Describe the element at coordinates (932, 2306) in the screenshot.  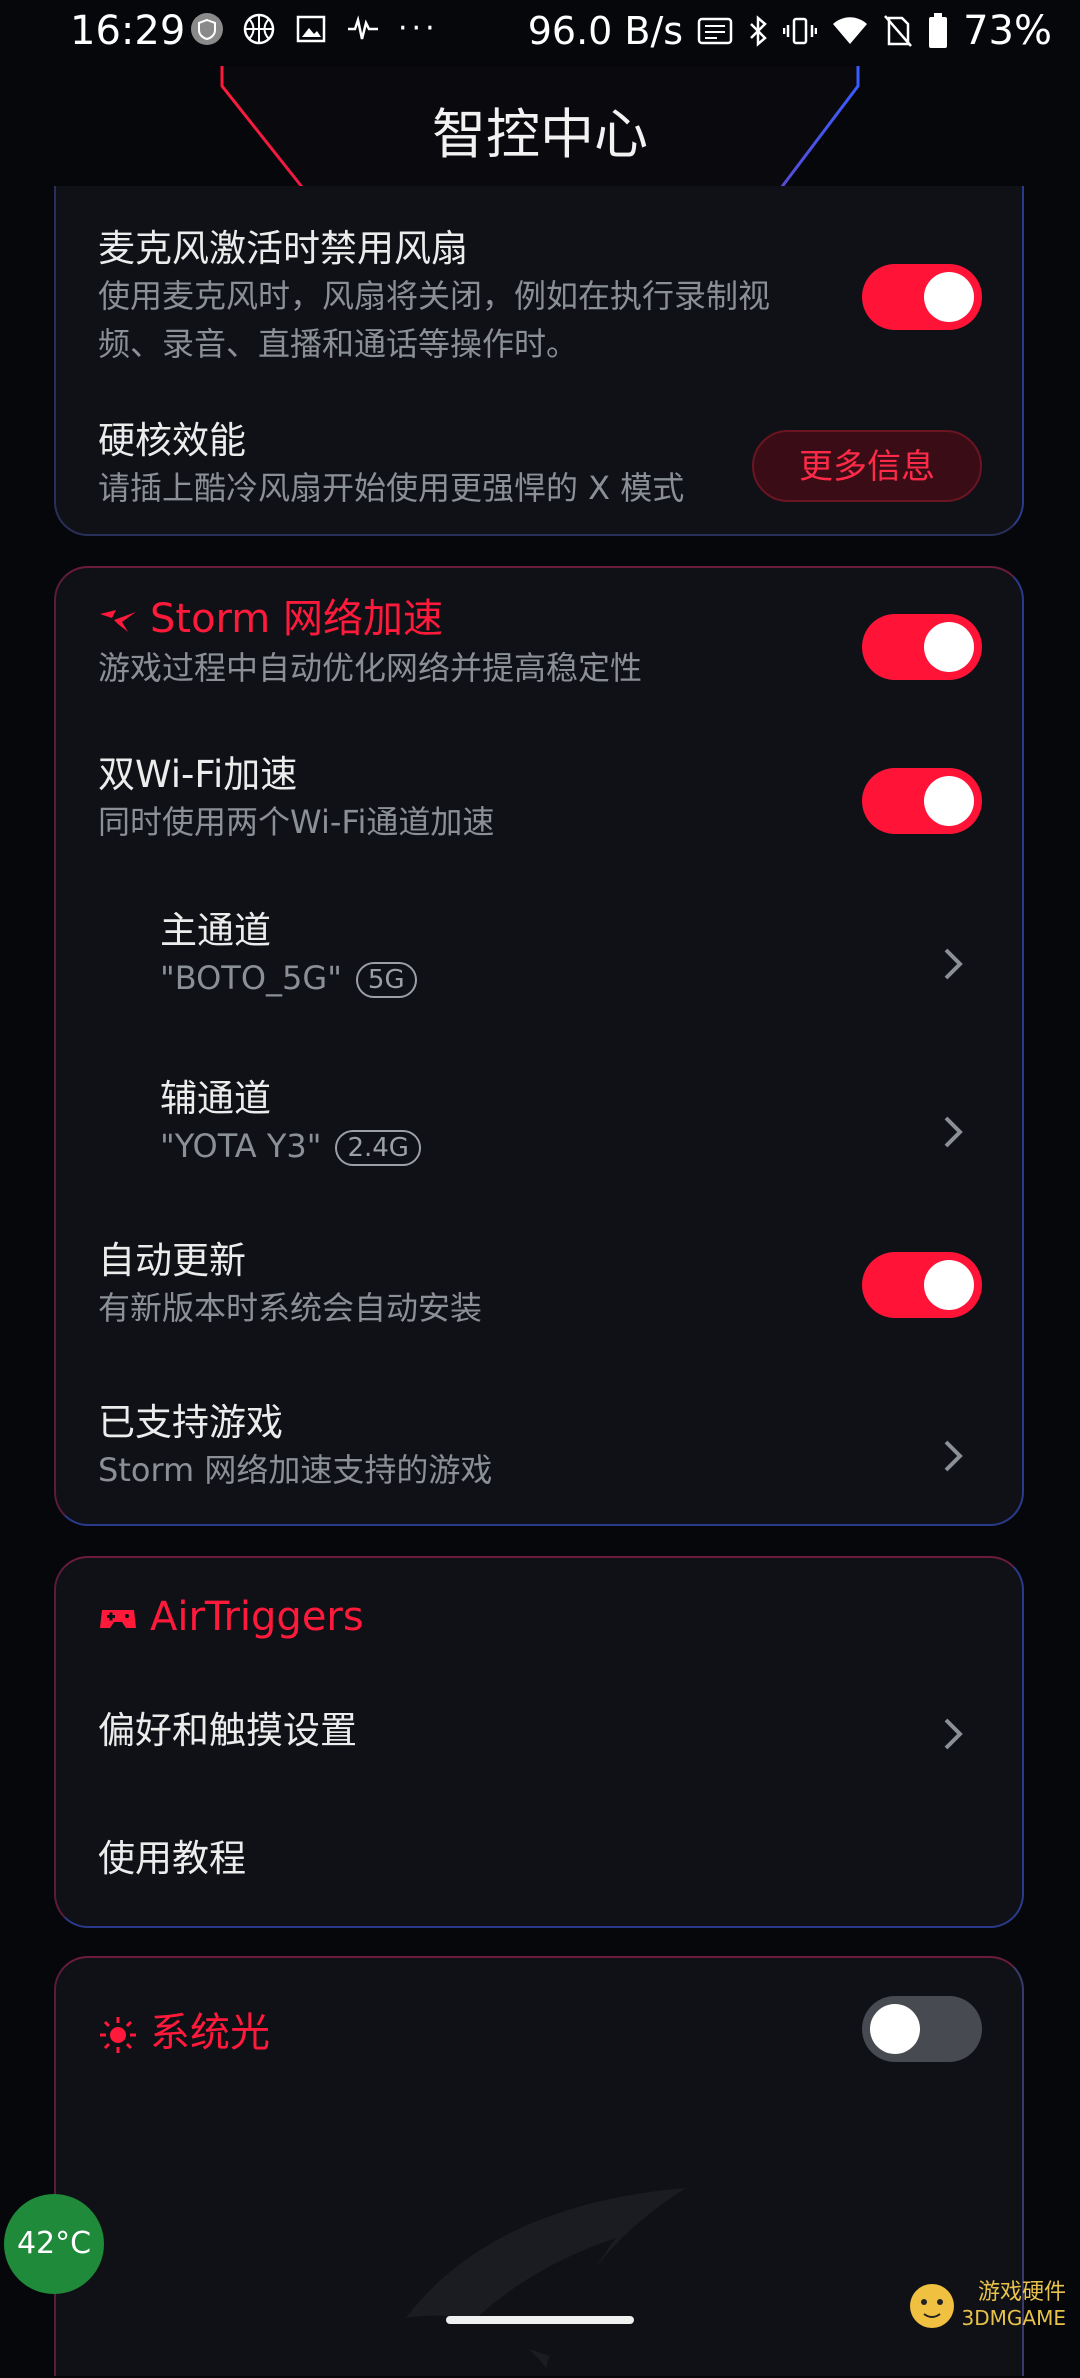
I see `mascot-icon` at that location.